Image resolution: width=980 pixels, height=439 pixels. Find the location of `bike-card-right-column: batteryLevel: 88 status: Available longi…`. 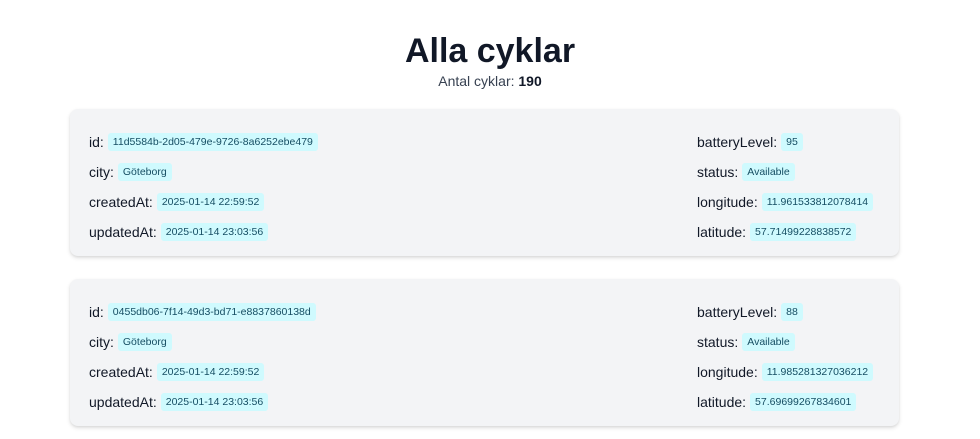

bike-card-right-column: batteryLevel: 88 status: Available longi… is located at coordinates (785, 357).